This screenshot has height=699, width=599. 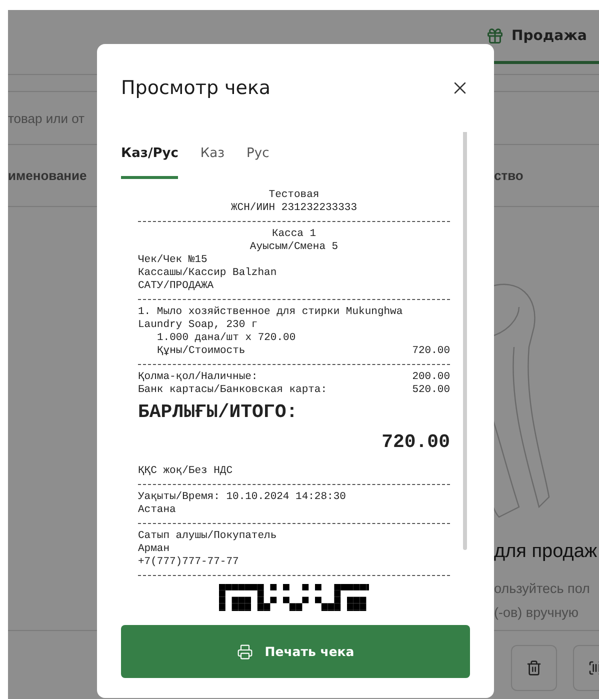 What do you see at coordinates (546, 552) in the screenshot?
I see `empty-state-title: для продаж` at bounding box center [546, 552].